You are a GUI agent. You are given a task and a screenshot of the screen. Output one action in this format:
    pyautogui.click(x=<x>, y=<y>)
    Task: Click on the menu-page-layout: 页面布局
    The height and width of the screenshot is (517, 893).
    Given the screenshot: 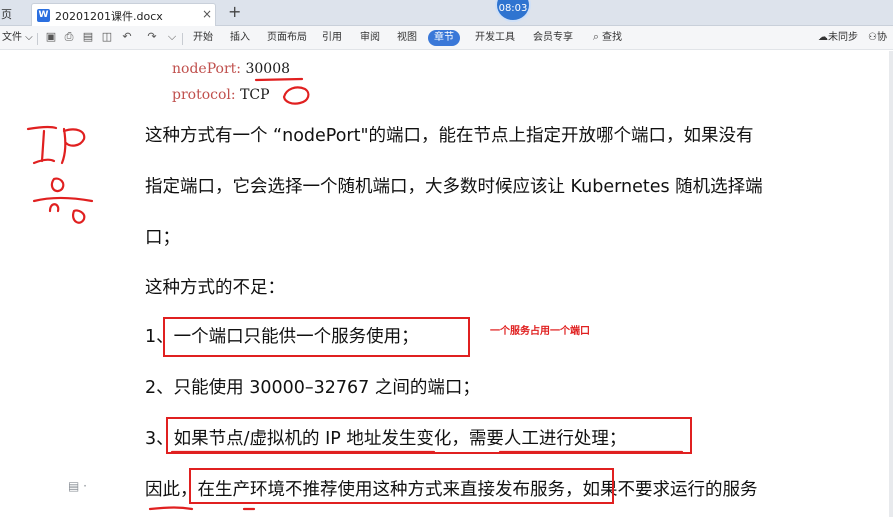 What is the action you would take?
    pyautogui.click(x=287, y=38)
    